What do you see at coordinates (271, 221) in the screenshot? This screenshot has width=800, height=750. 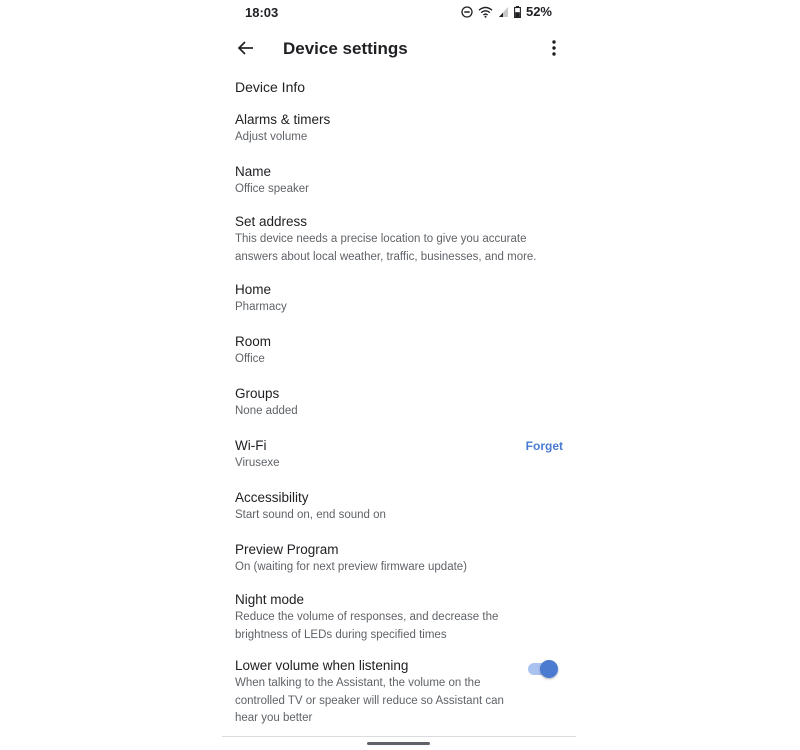 I see `setting-title: Set address` at bounding box center [271, 221].